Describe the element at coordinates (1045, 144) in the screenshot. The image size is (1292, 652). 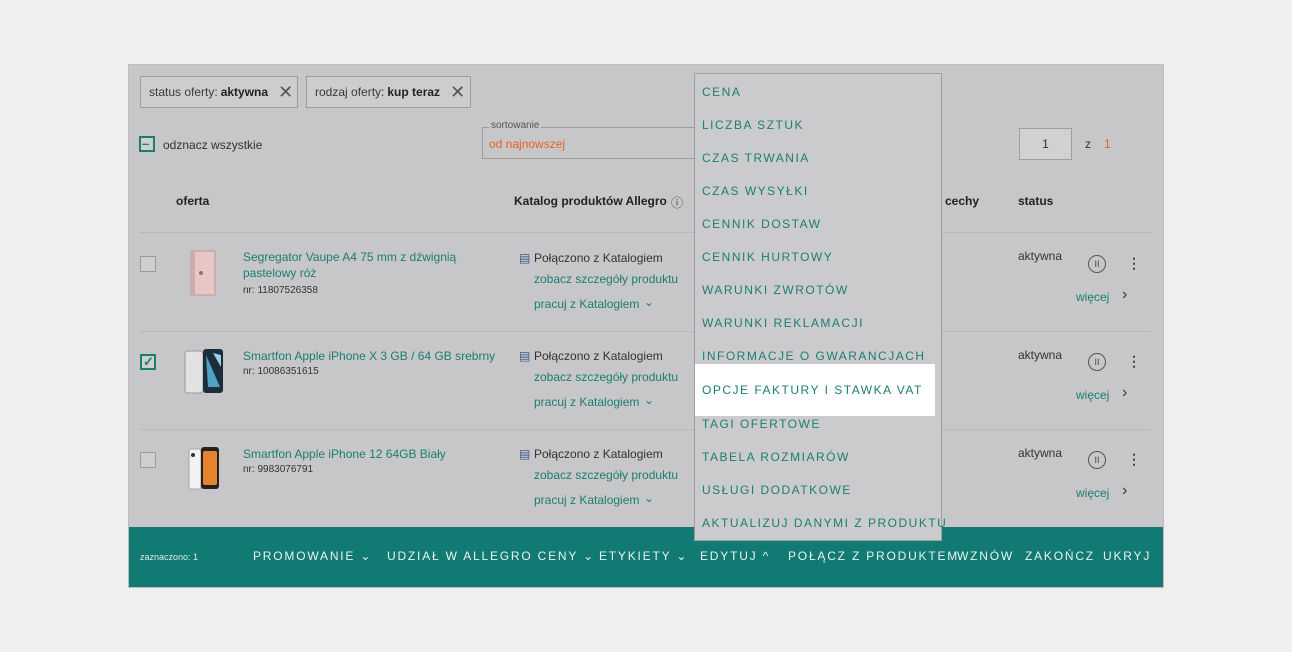
I see `page-input: 1` at that location.